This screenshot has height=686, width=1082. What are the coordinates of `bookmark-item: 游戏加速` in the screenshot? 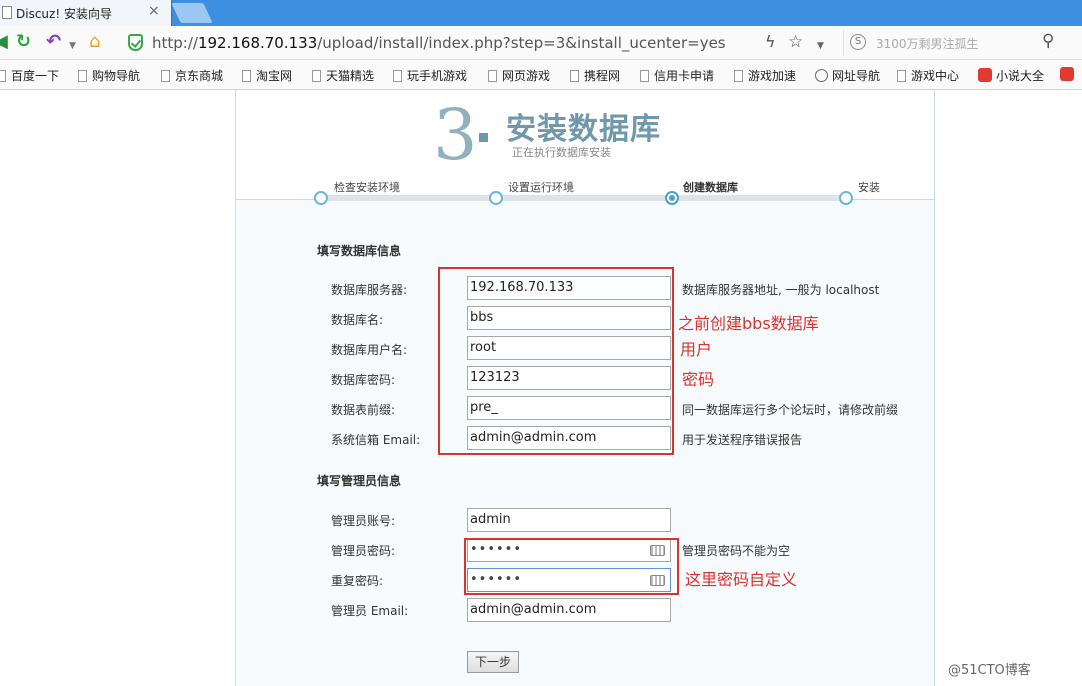 It's located at (765, 75).